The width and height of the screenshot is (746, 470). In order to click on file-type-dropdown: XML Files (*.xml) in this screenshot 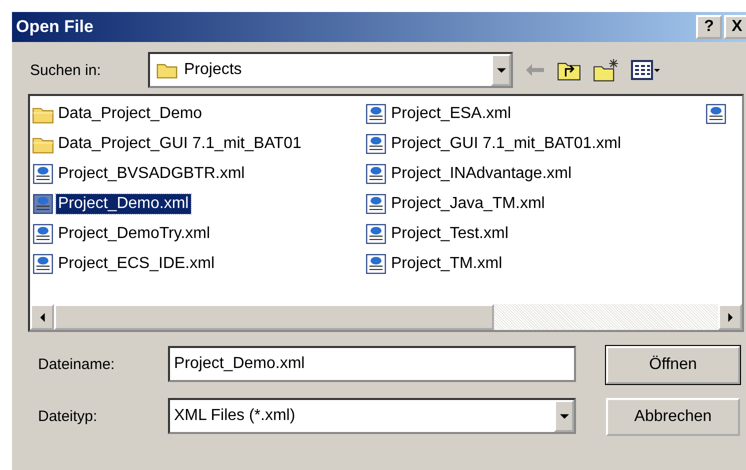, I will do `click(372, 416)`.